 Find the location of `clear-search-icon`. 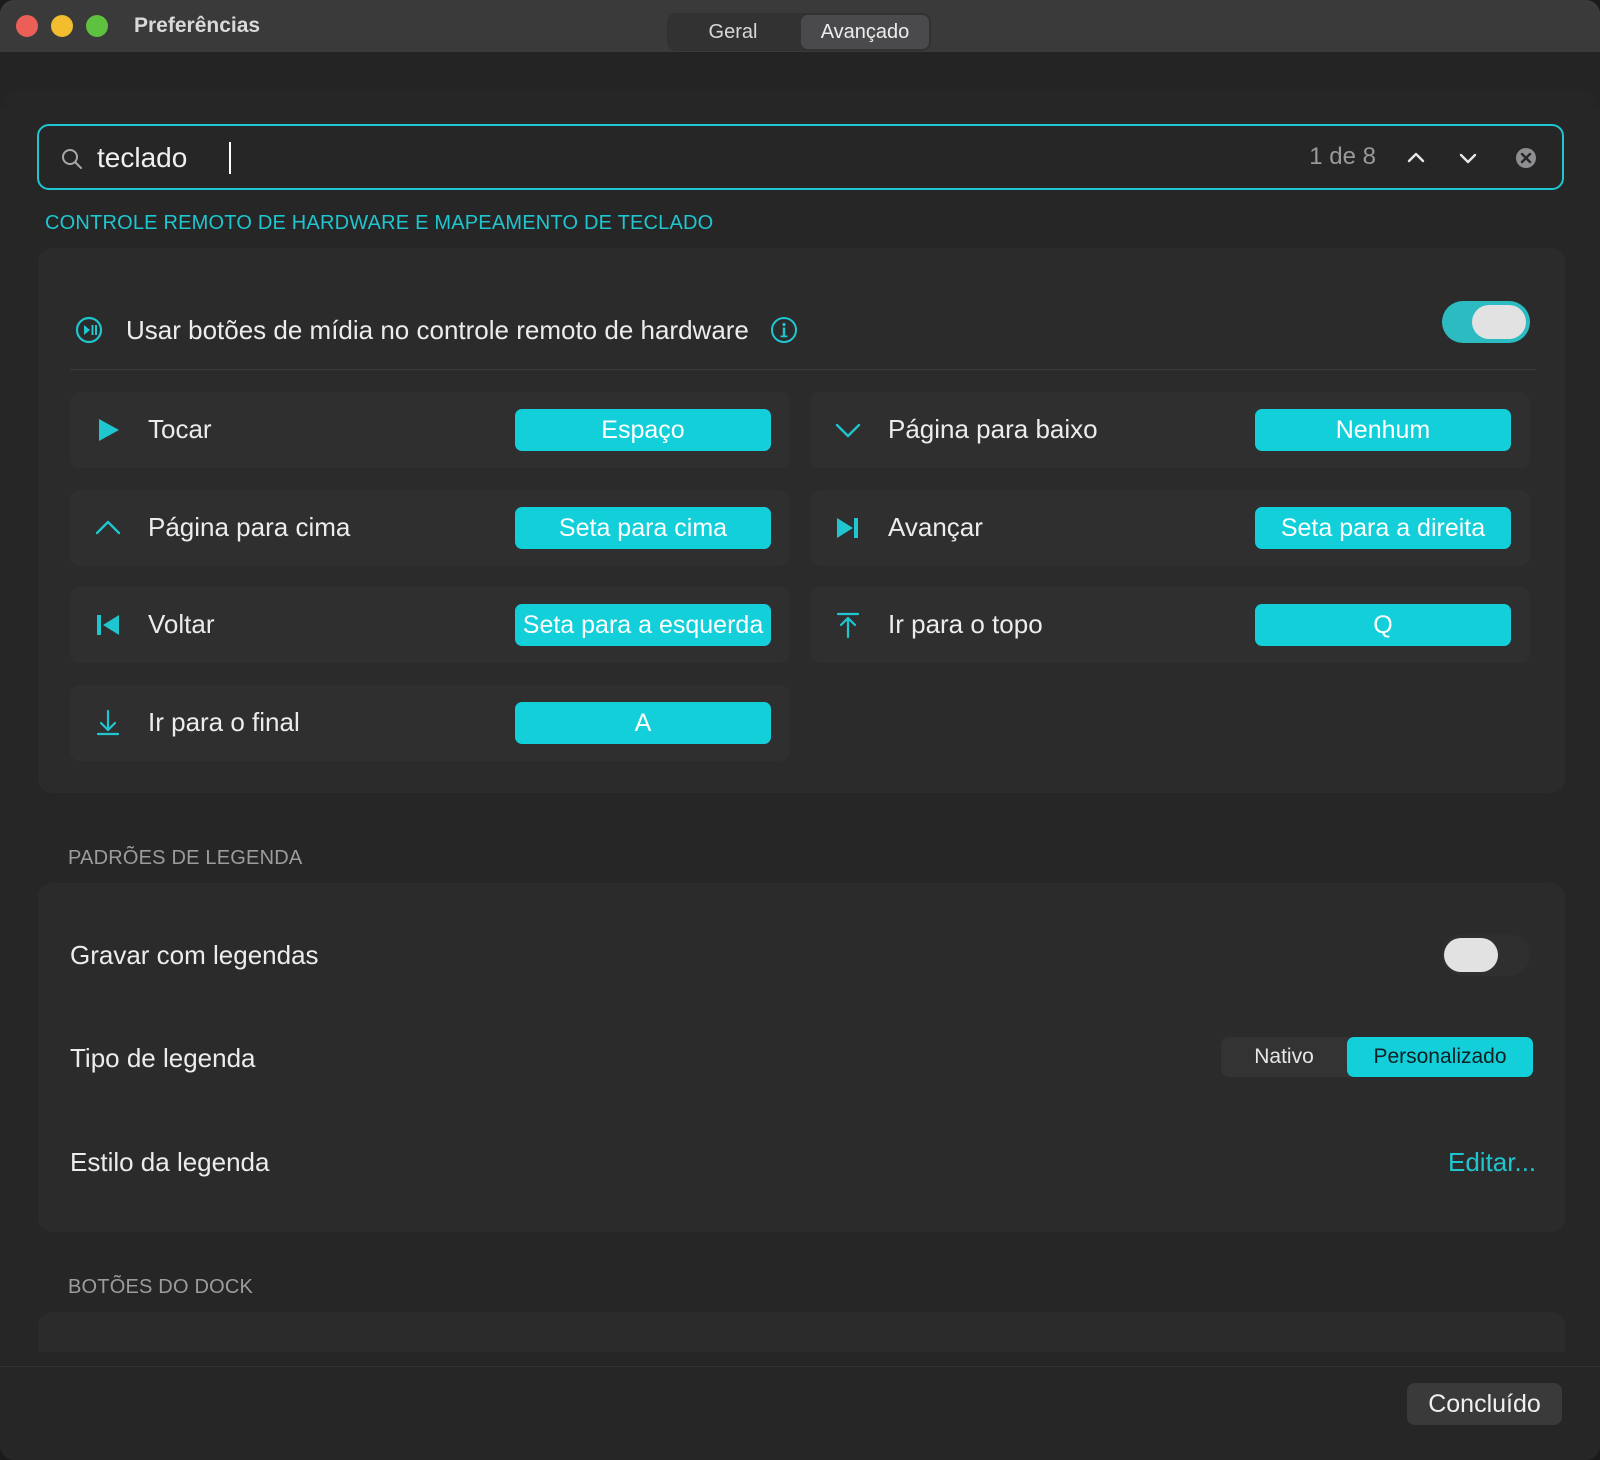

clear-search-icon is located at coordinates (1526, 158).